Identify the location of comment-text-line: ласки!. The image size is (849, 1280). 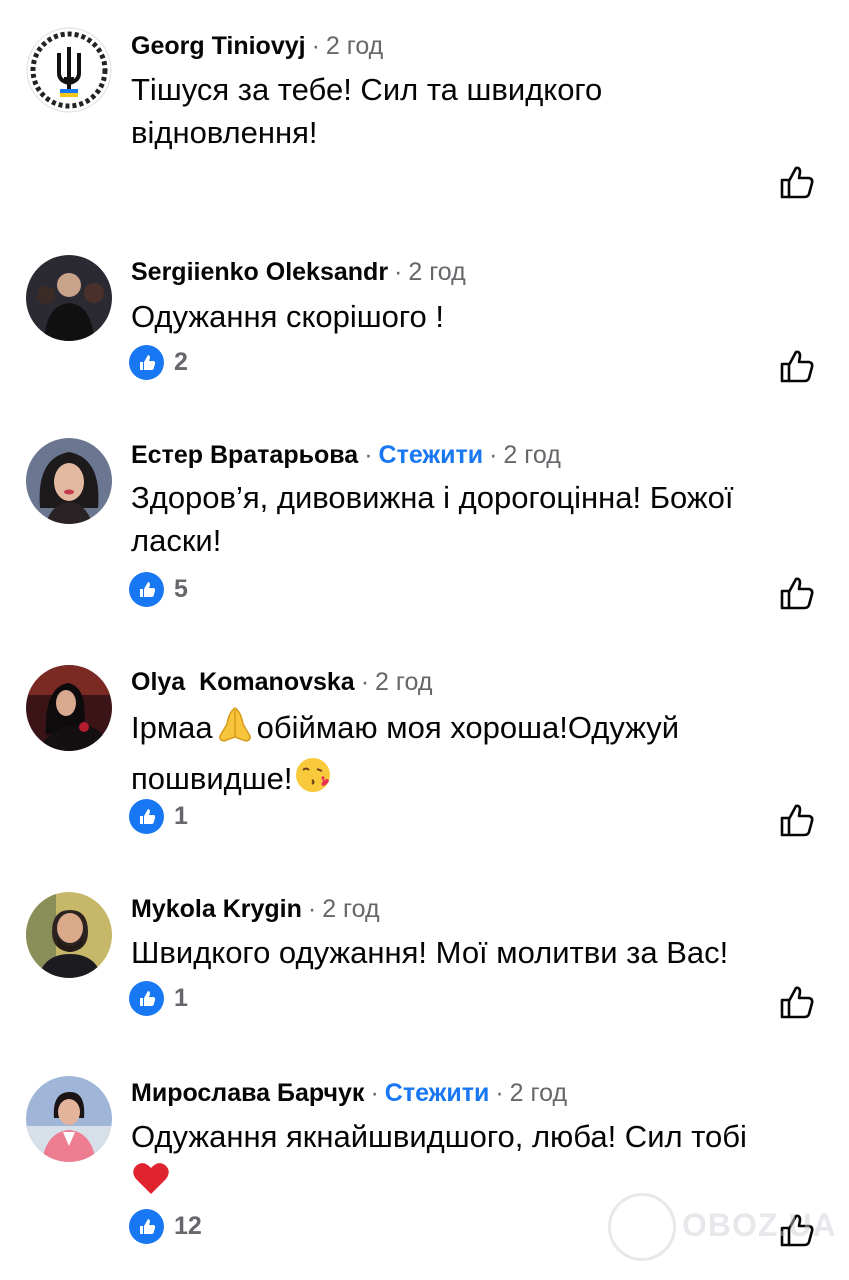
(176, 540).